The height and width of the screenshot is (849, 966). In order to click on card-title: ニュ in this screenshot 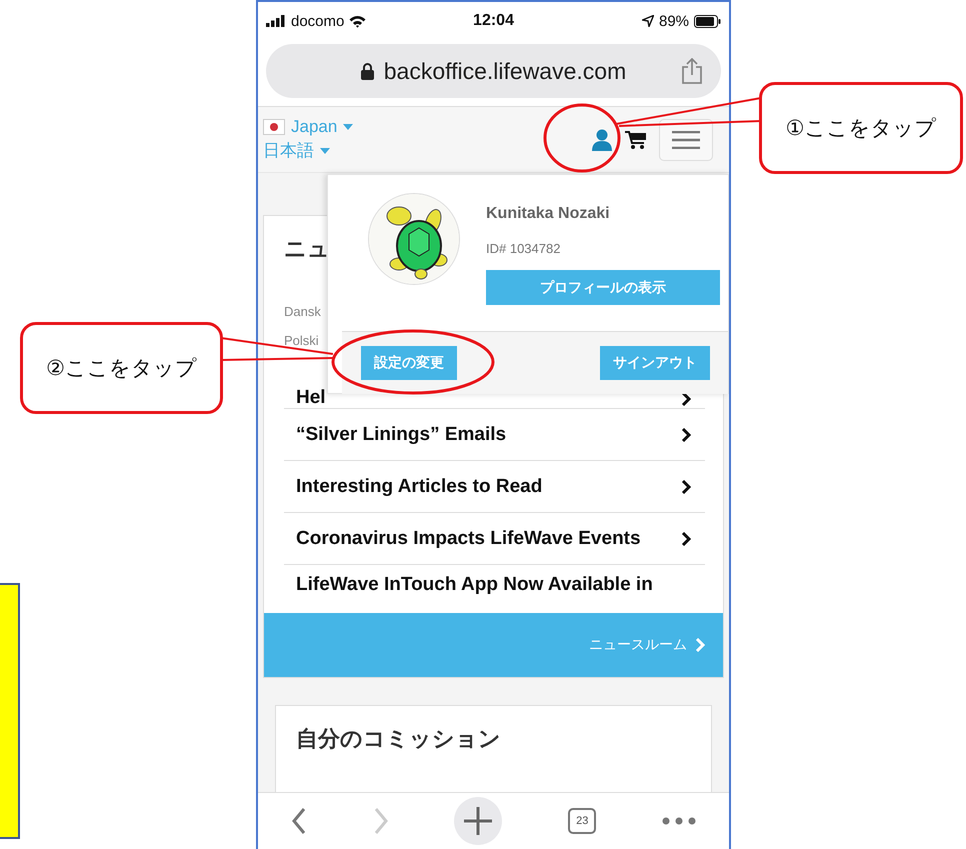, I will do `click(307, 249)`.